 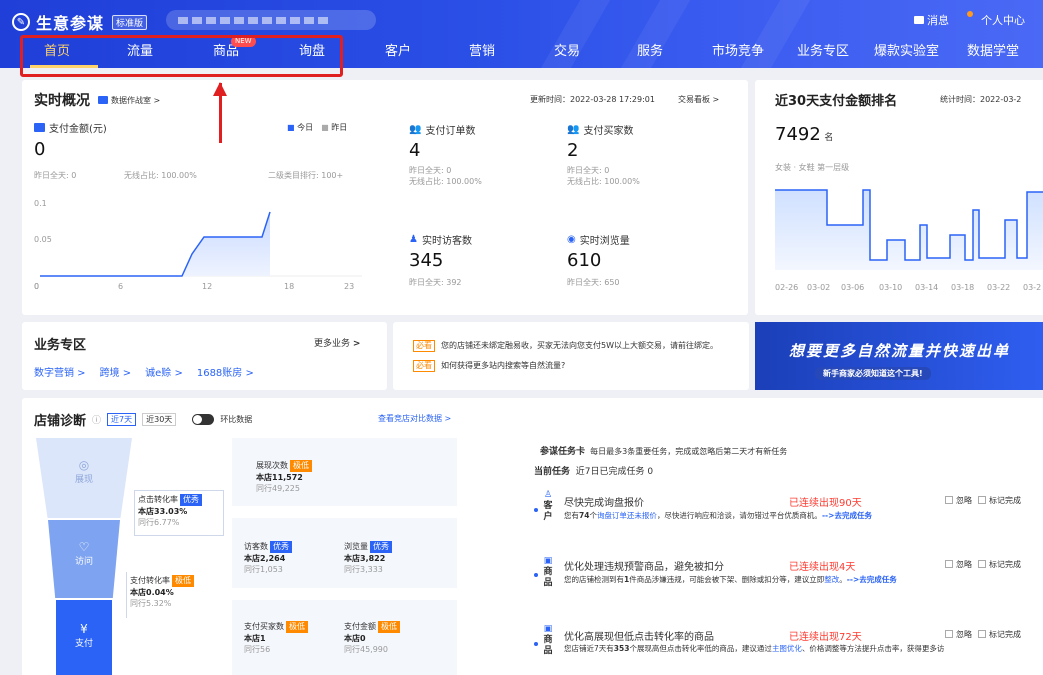 I want to click on funnel-impressions-label: ◎ 展现, so click(x=84, y=471).